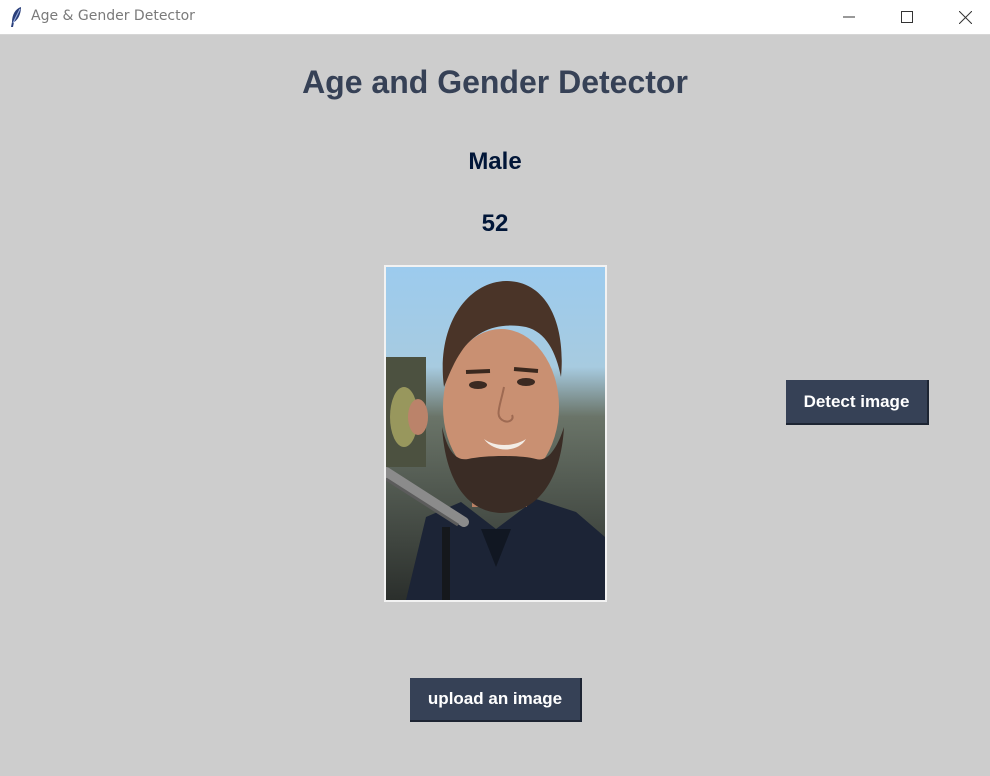 This screenshot has width=990, height=776. I want to click on minimize-button, so click(849, 17).